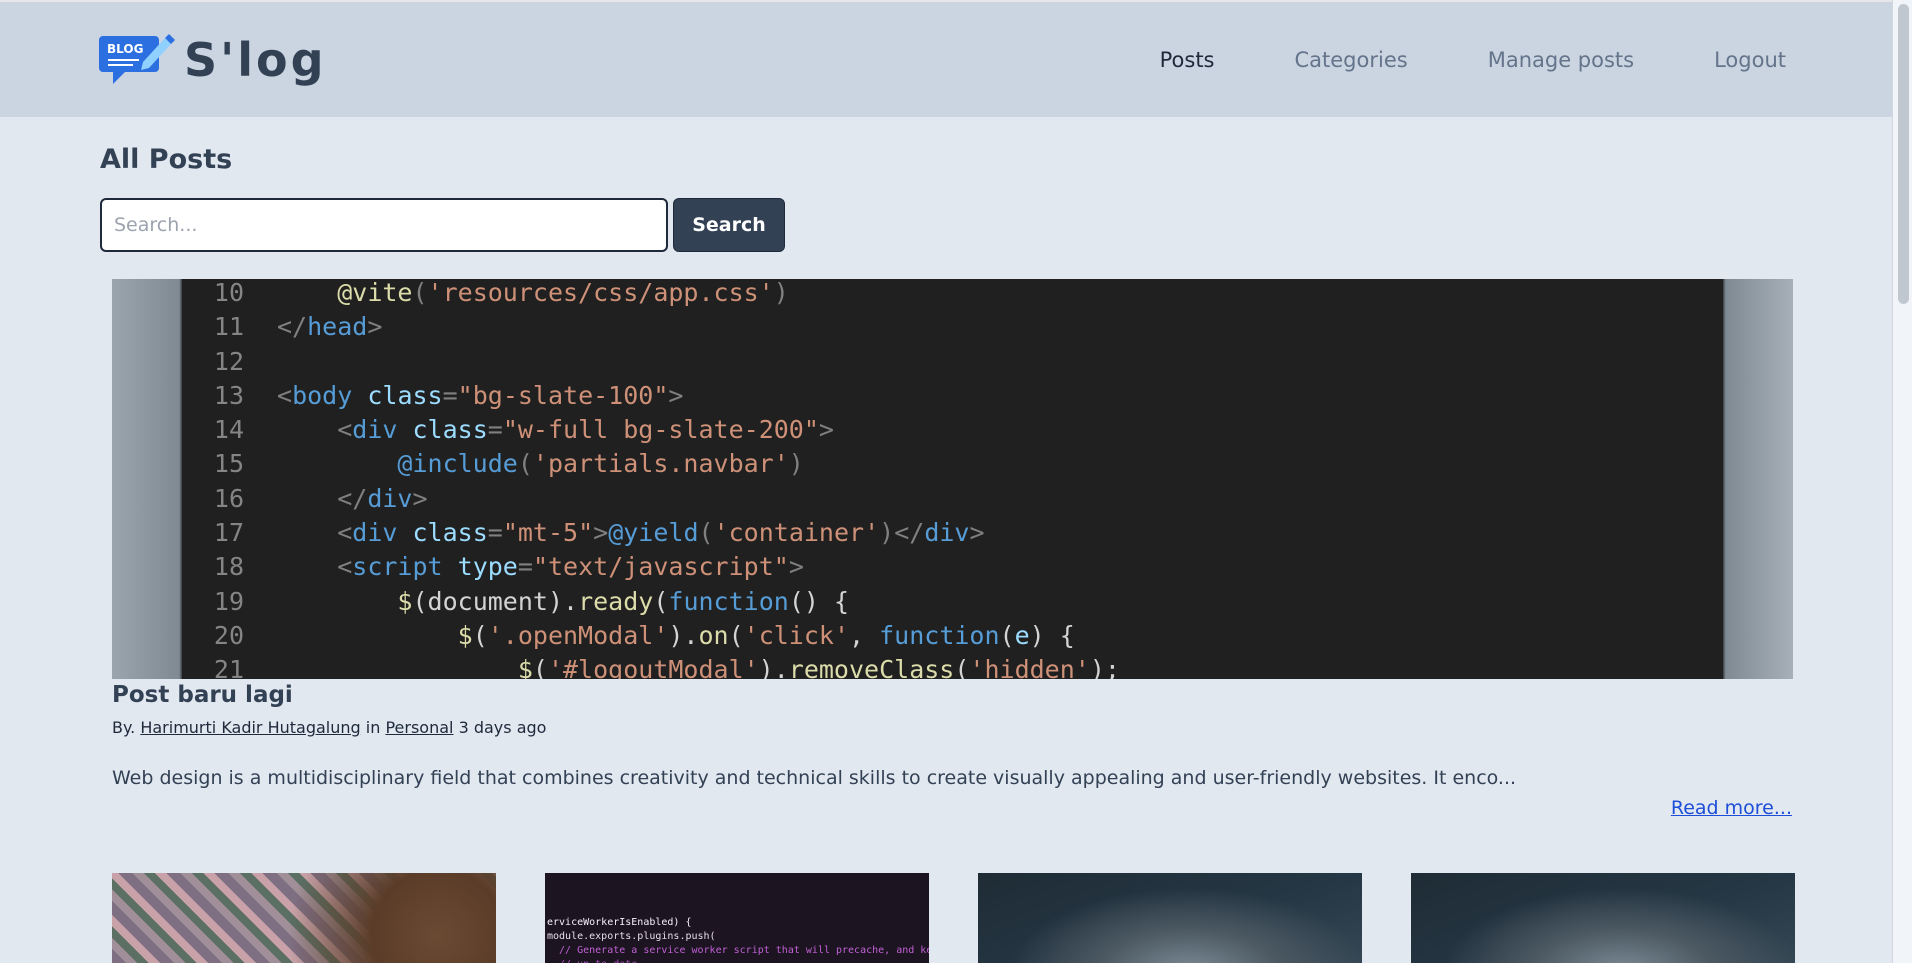 The image size is (1912, 963). Describe the element at coordinates (228, 635) in the screenshot. I see `line-number: 20` at that location.